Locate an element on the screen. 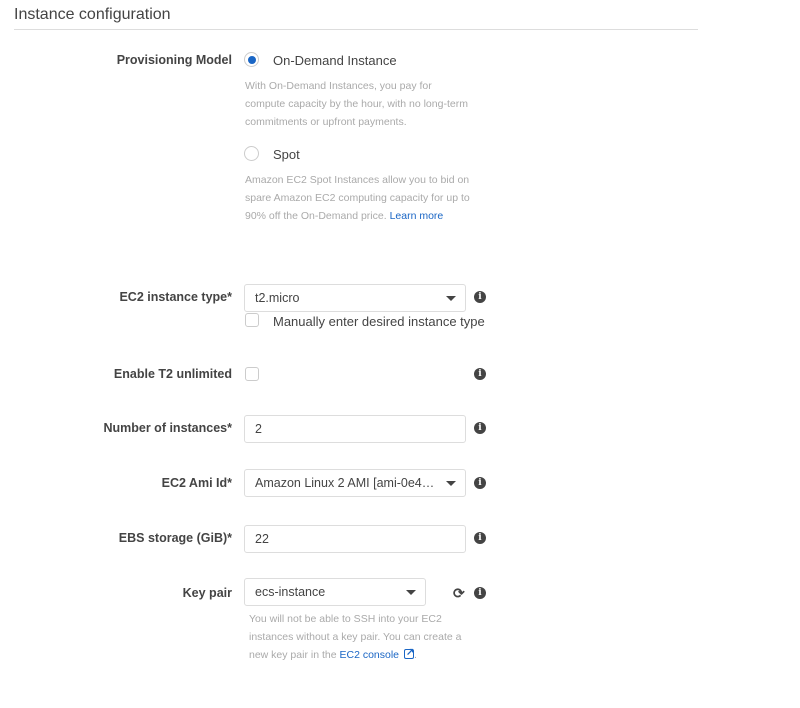  instance-type-value: t2.micro is located at coordinates (277, 298).